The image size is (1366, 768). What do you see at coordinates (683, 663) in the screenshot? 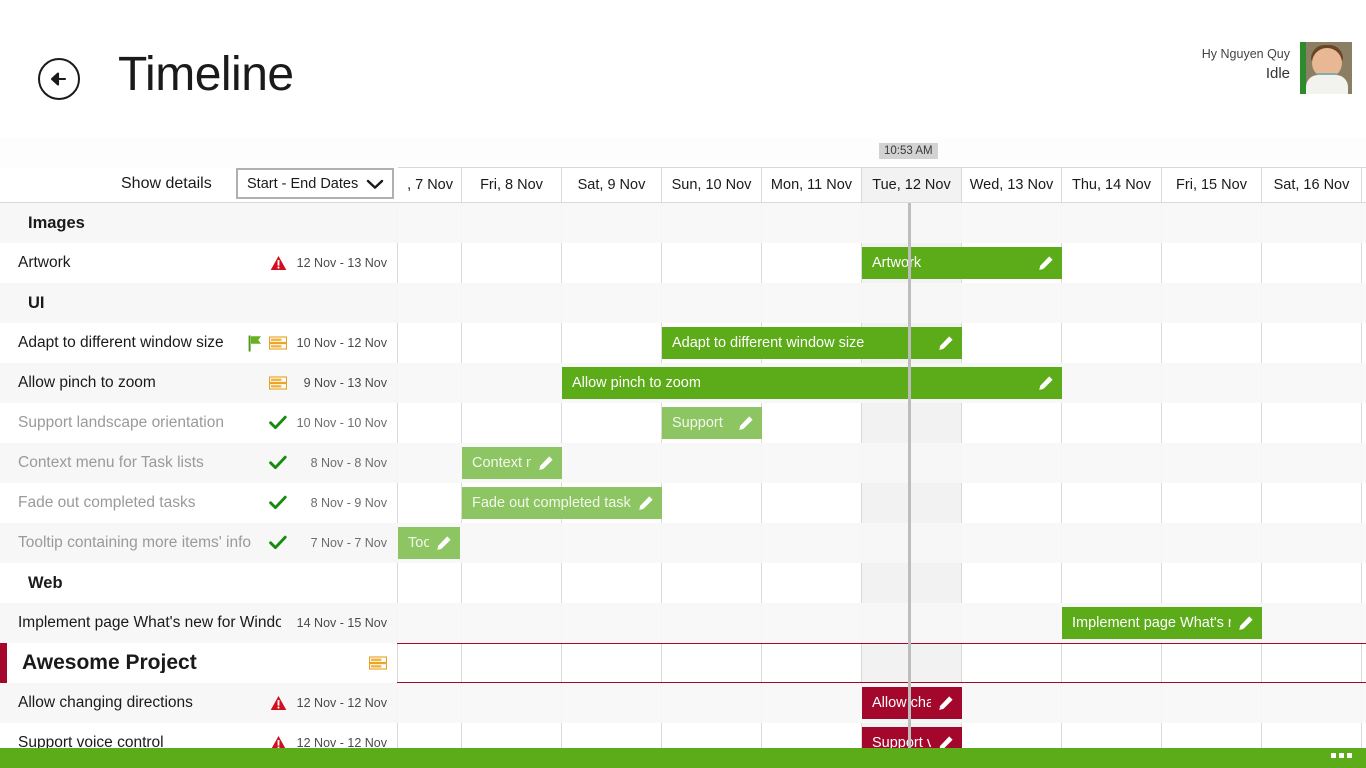
I see `project-header-row: Awesome Project` at bounding box center [683, 663].